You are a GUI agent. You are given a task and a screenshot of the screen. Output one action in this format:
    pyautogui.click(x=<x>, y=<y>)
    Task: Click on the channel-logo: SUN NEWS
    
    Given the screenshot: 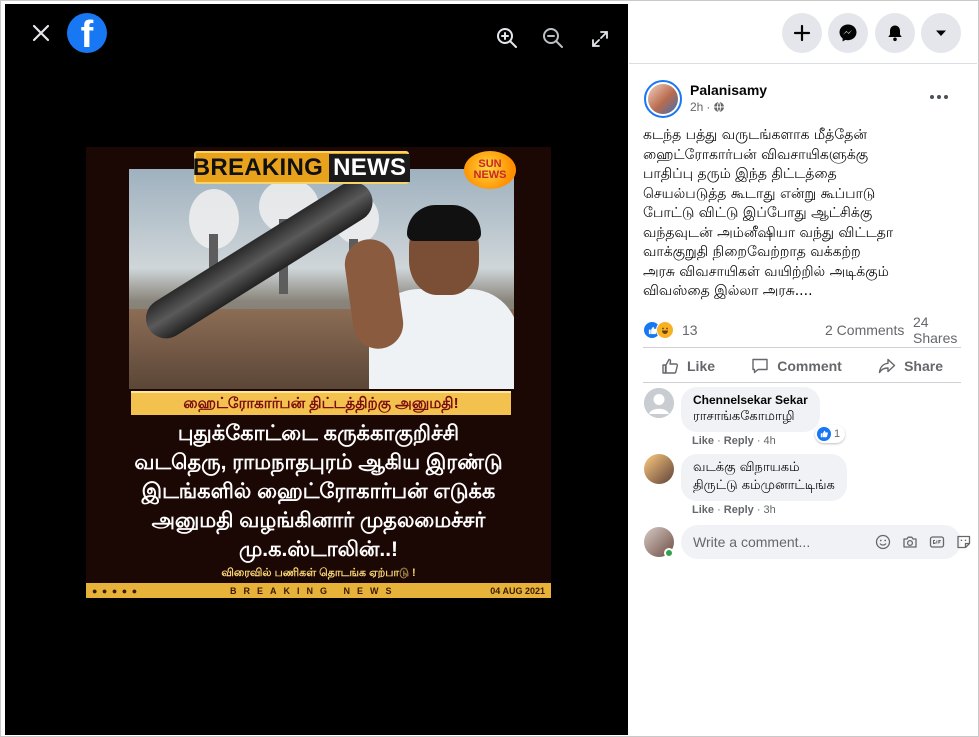 What is the action you would take?
    pyautogui.click(x=490, y=170)
    